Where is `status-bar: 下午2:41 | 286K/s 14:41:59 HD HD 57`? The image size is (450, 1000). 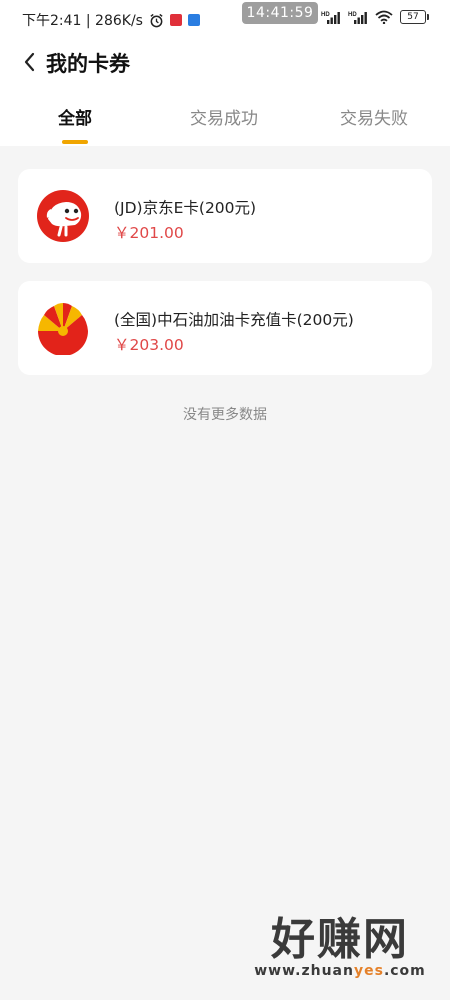
status-bar: 下午2:41 | 286K/s 14:41:59 HD HD 57 is located at coordinates (225, 19).